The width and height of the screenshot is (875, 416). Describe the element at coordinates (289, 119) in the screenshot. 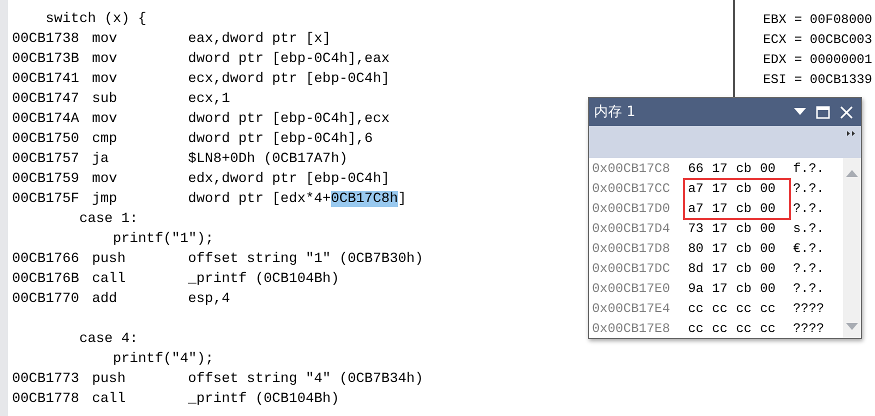

I see `instruction-operands: dword ptr [ebp-0C4h],ecx` at that location.